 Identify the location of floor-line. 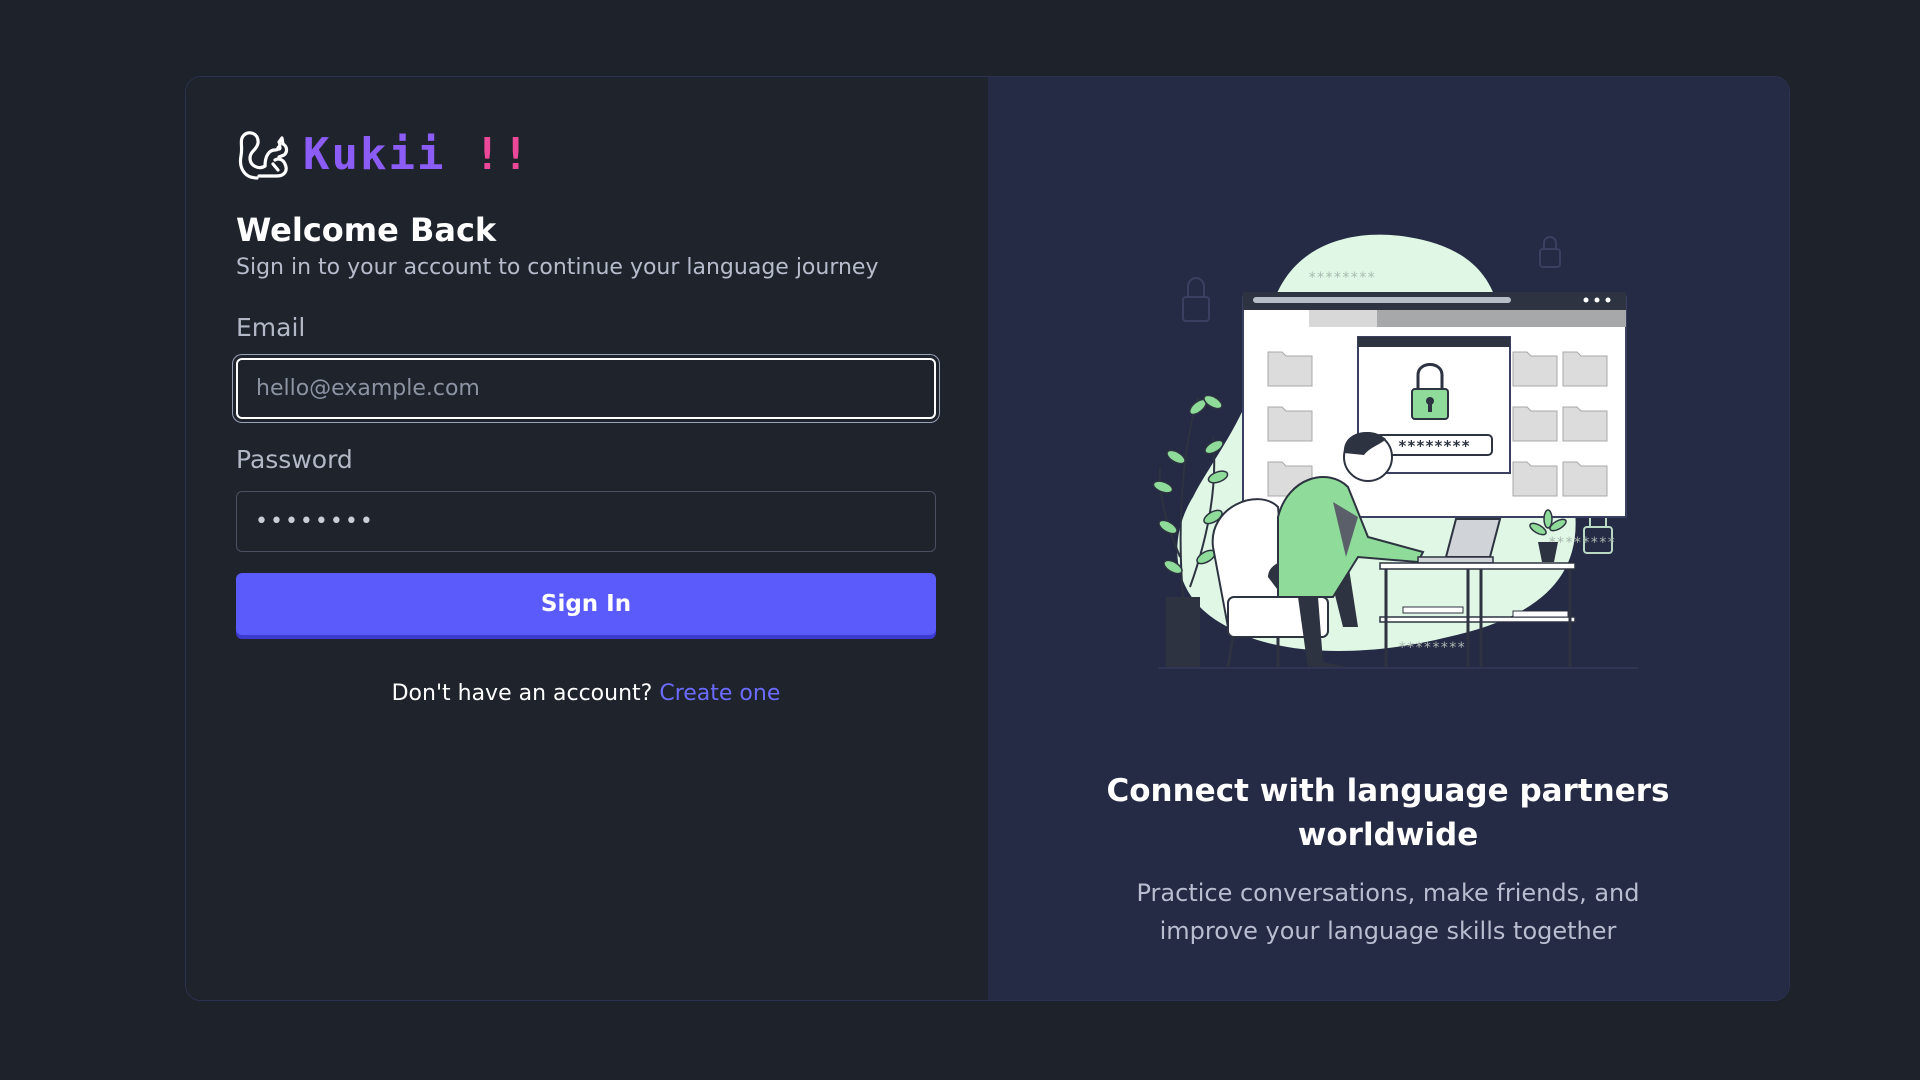
(1398, 668).